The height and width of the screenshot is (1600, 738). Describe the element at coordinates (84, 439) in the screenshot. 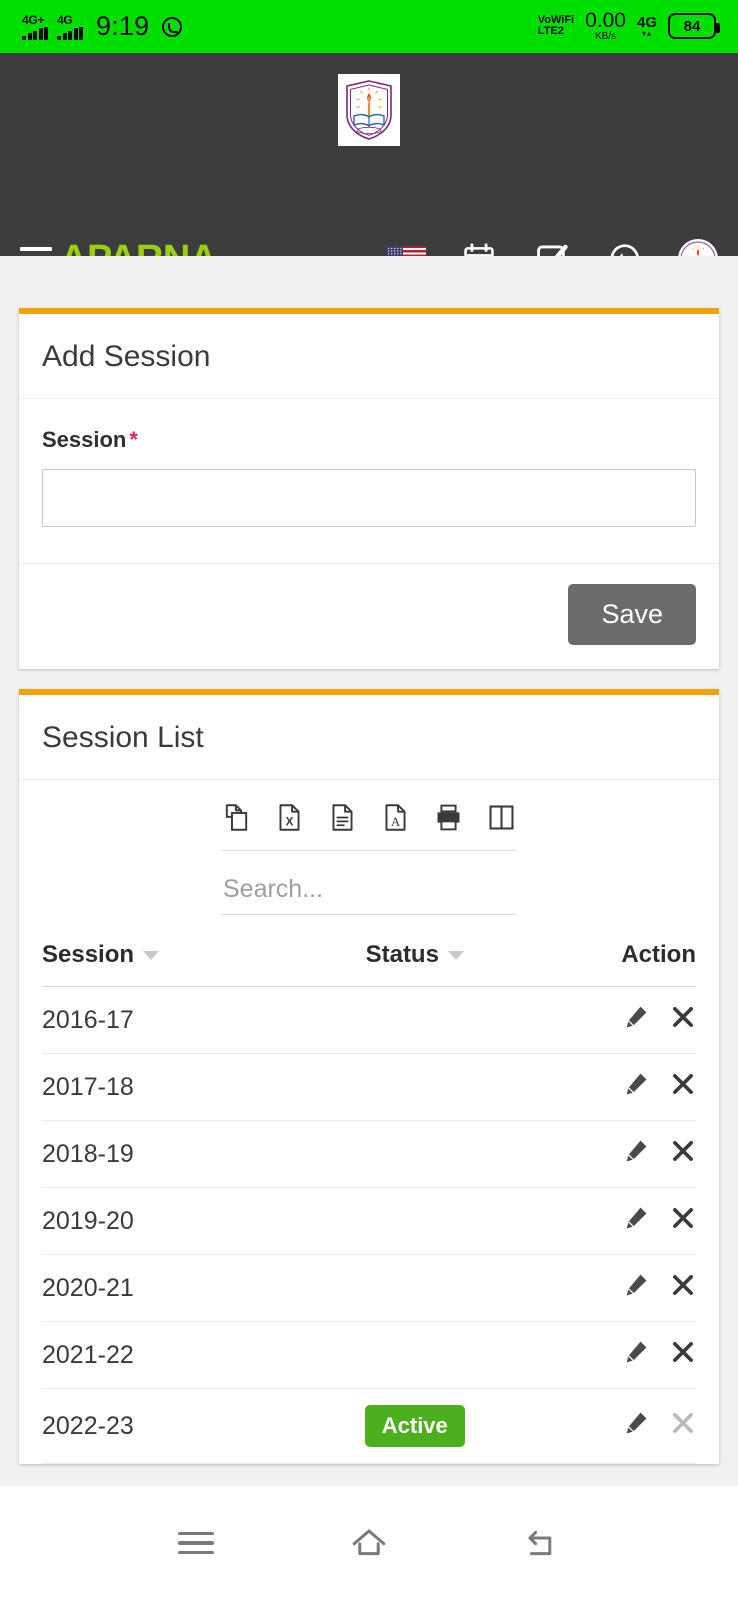

I see `session-field-label-text: Session` at that location.